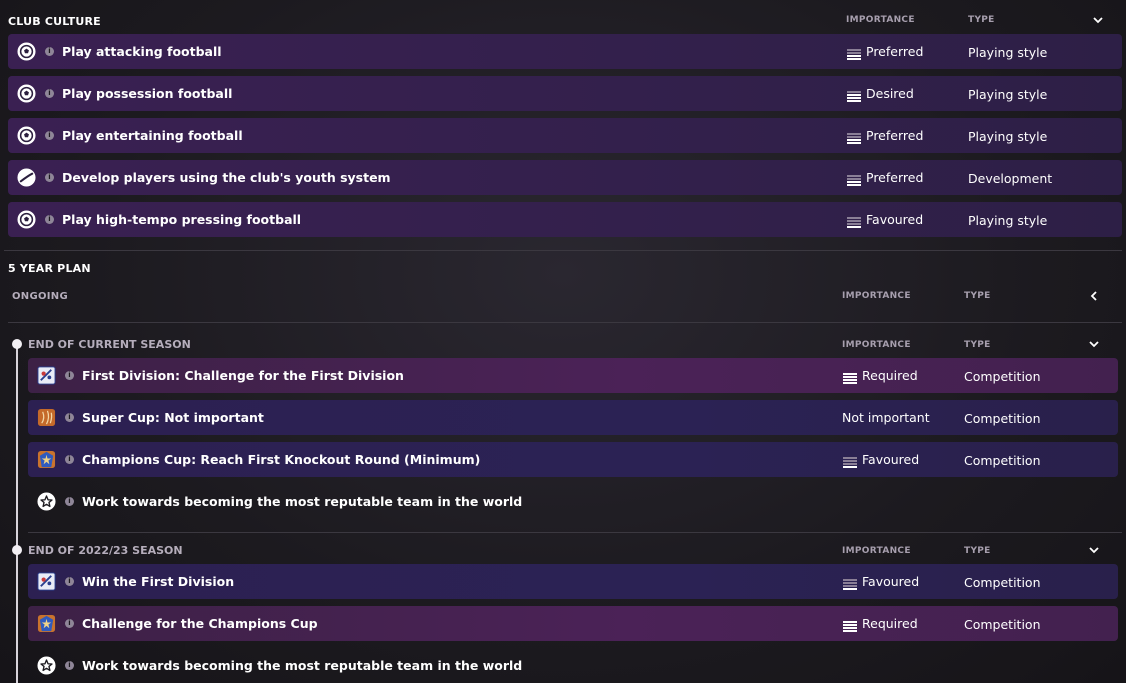  Describe the element at coordinates (182, 219) in the screenshot. I see `culture-item-label: Play high-tempo pressing football` at that location.